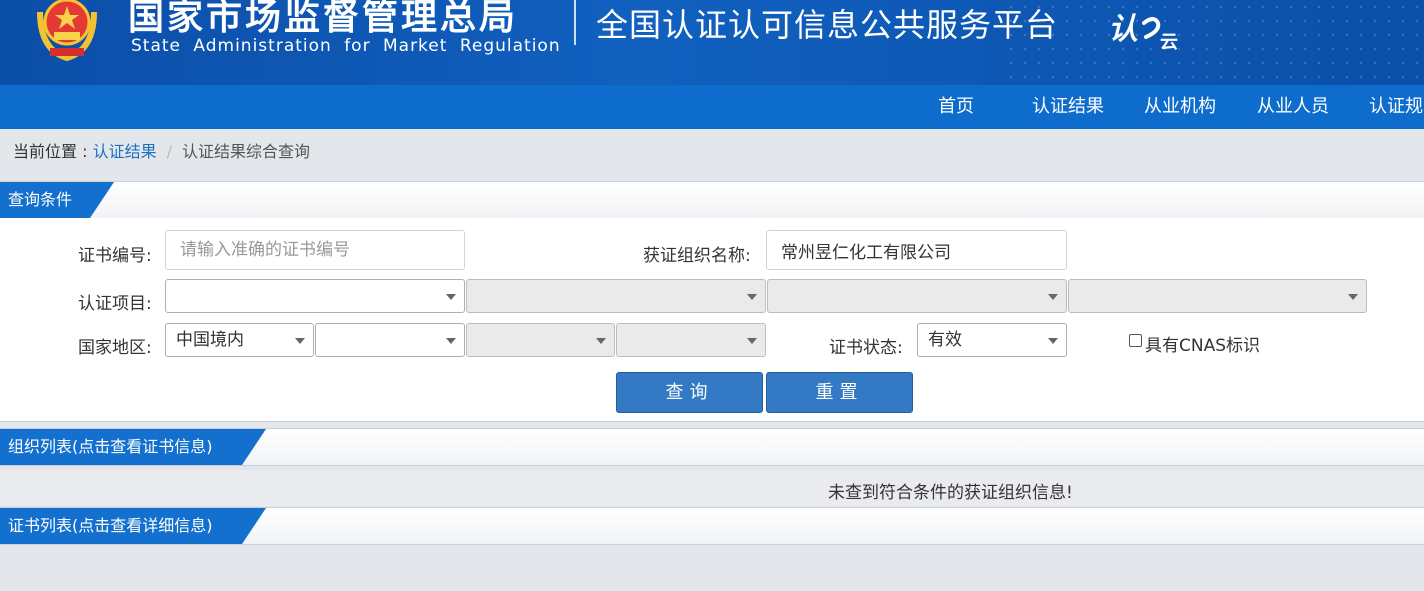 The width and height of the screenshot is (1424, 591). I want to click on region-label: 国家地区:, so click(115, 348).